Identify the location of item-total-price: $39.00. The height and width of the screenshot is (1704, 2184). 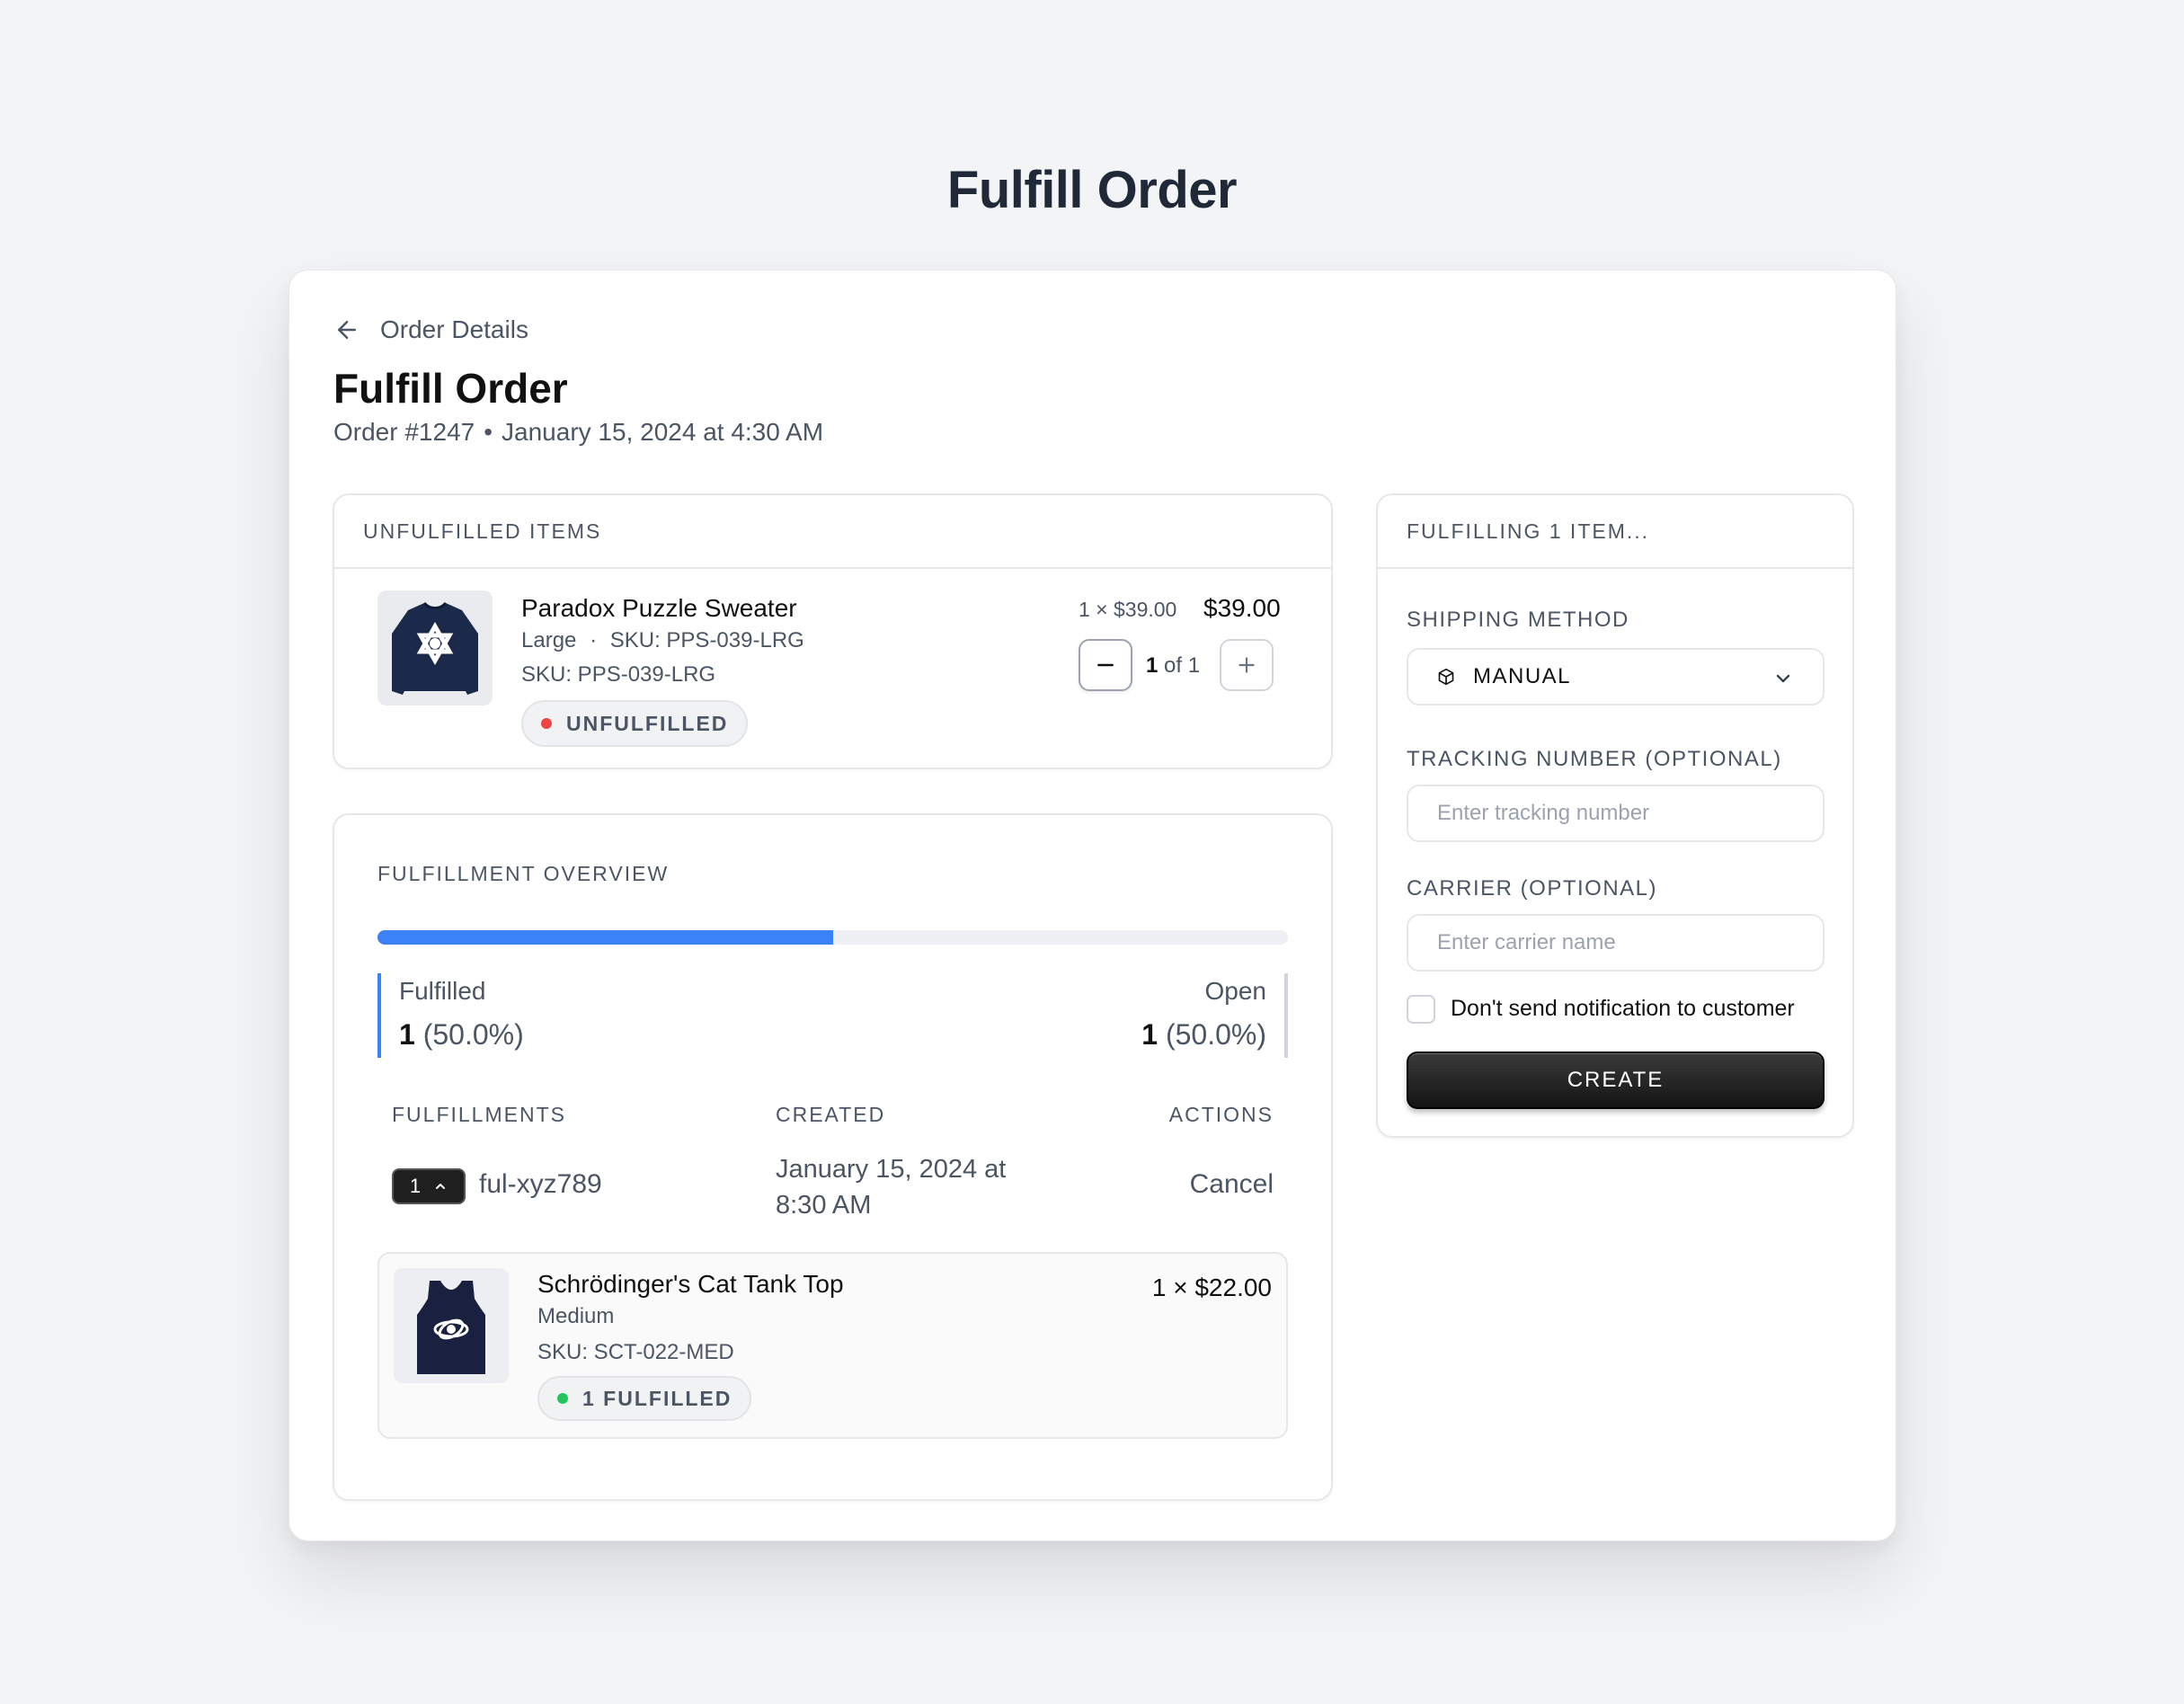
(1242, 608).